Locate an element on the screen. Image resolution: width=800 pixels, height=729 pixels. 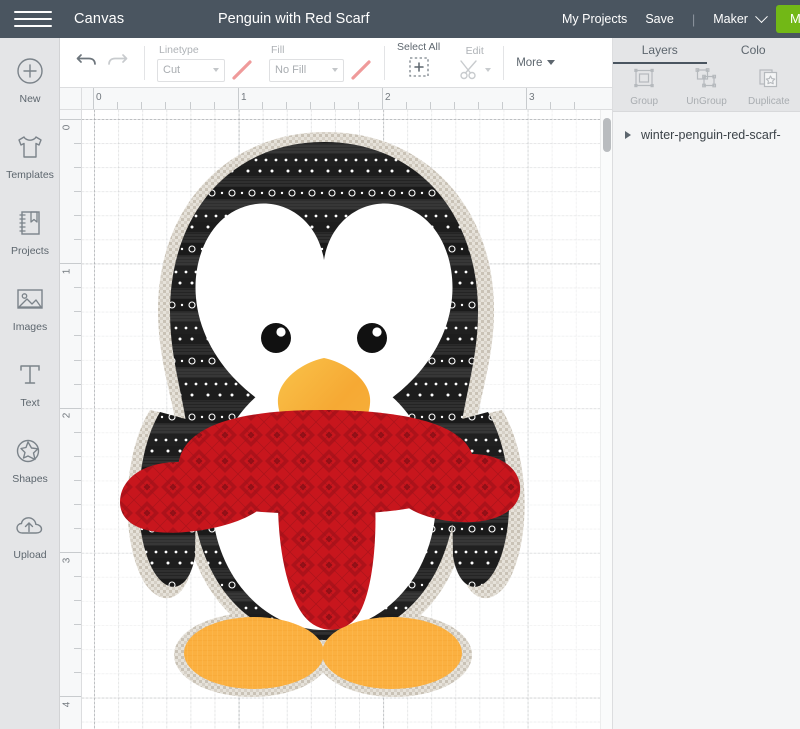
edit-label: Edit is located at coordinates (474, 50).